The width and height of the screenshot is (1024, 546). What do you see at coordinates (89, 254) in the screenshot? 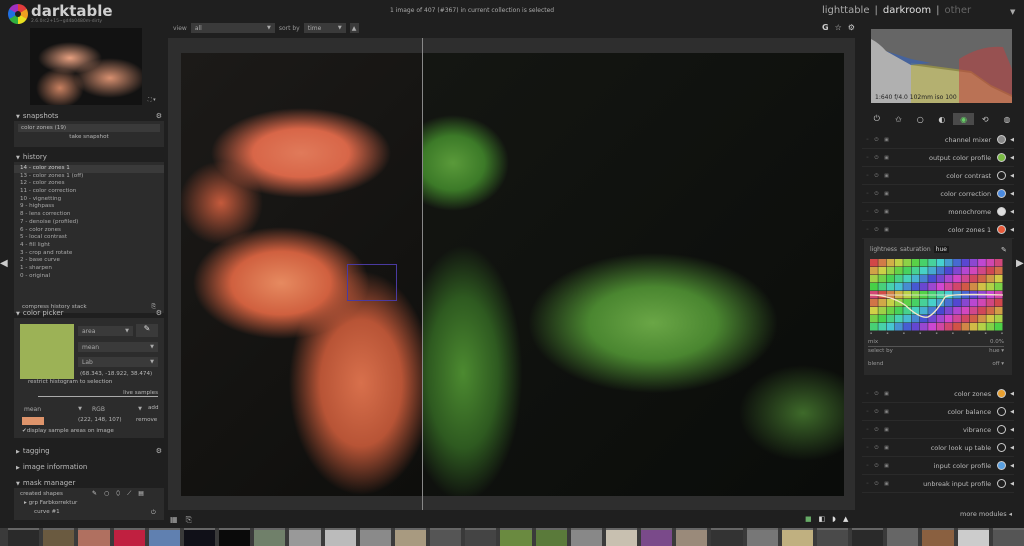
I see `history-item: 3 - crop and rotate` at bounding box center [89, 254].